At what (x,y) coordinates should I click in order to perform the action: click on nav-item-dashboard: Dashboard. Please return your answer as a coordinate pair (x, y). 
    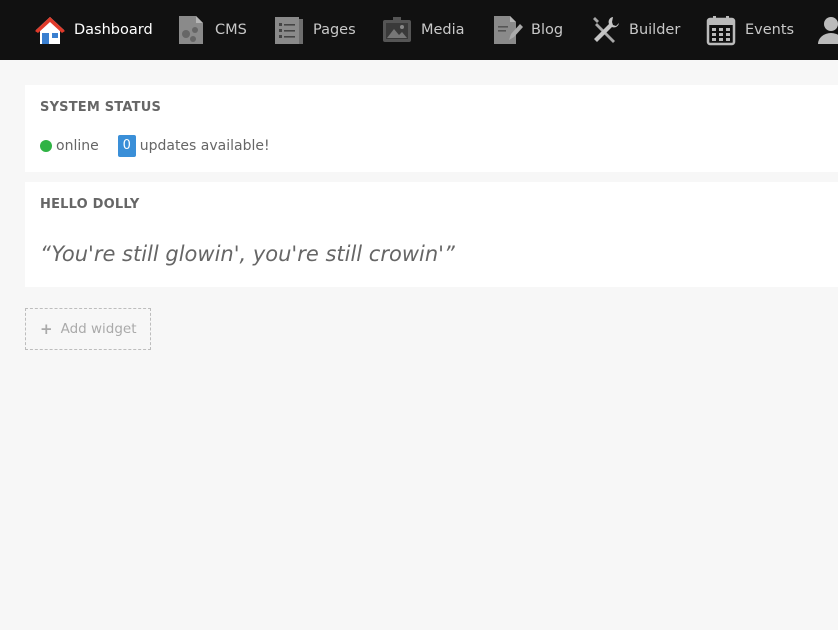
    Looking at the image, I should click on (93, 30).